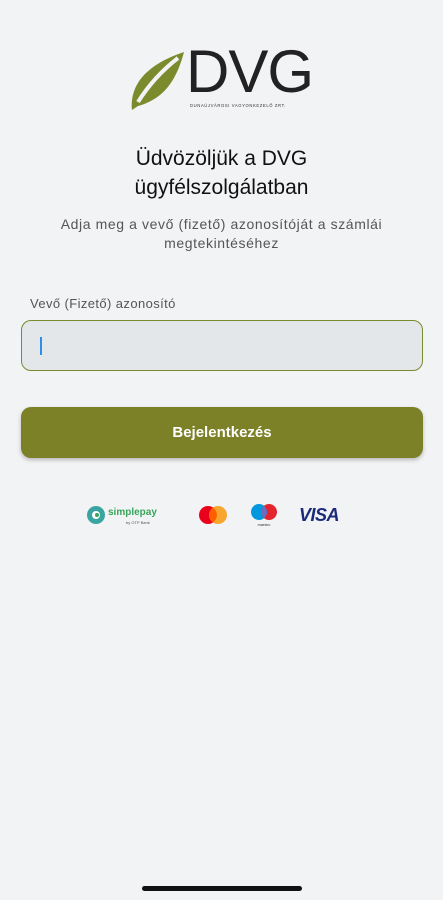 The image size is (443, 900). What do you see at coordinates (221, 243) in the screenshot?
I see `instruction-line-2: megtekintéséhez` at bounding box center [221, 243].